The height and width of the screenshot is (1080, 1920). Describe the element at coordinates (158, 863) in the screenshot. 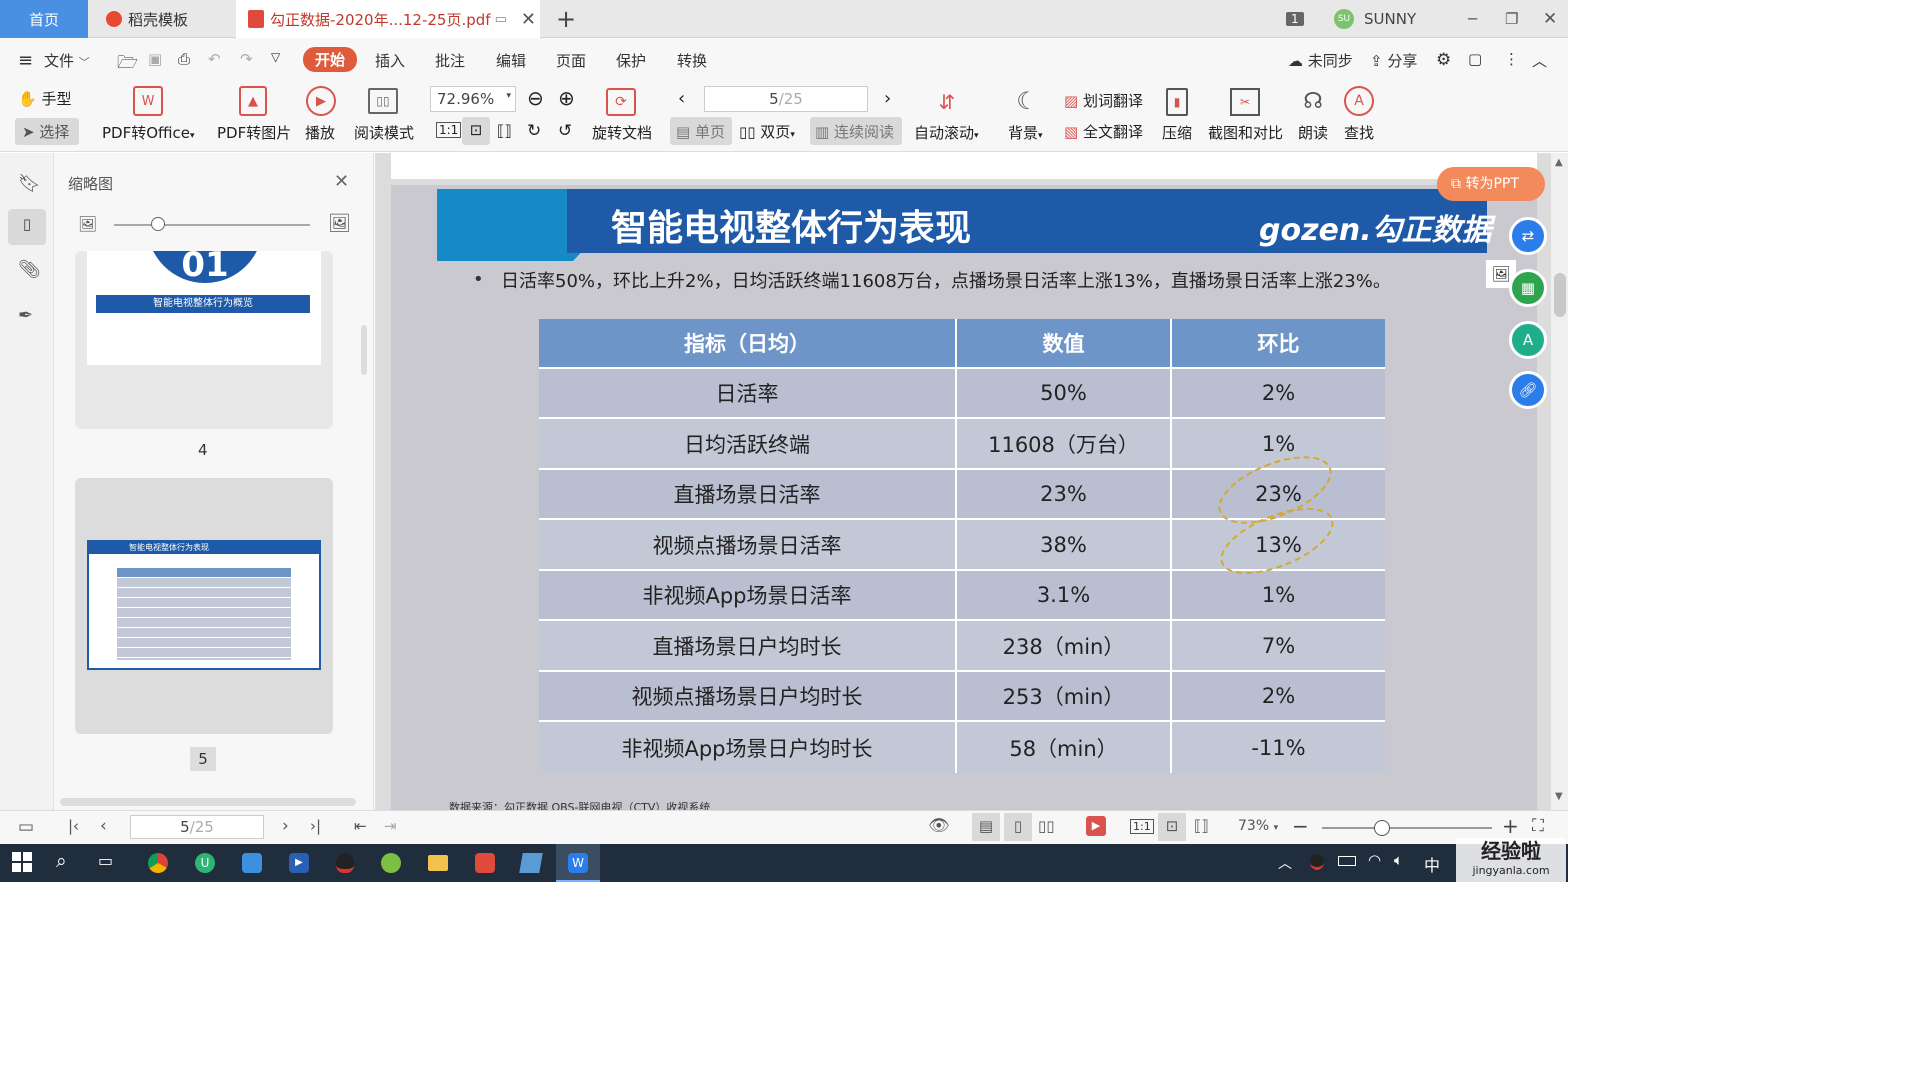

I see `chrome-icon` at that location.